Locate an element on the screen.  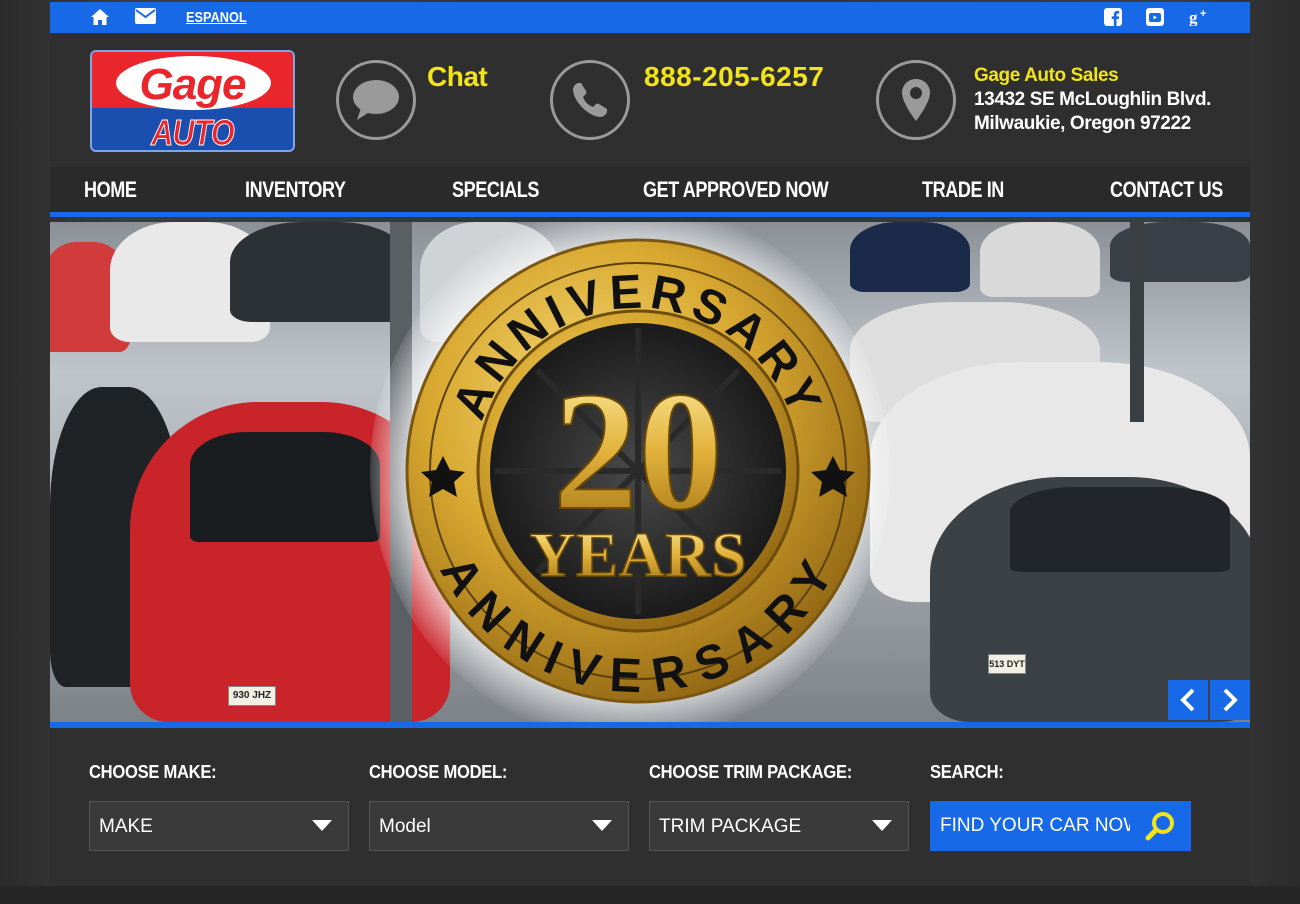
youtube-icon is located at coordinates (1156, 18).